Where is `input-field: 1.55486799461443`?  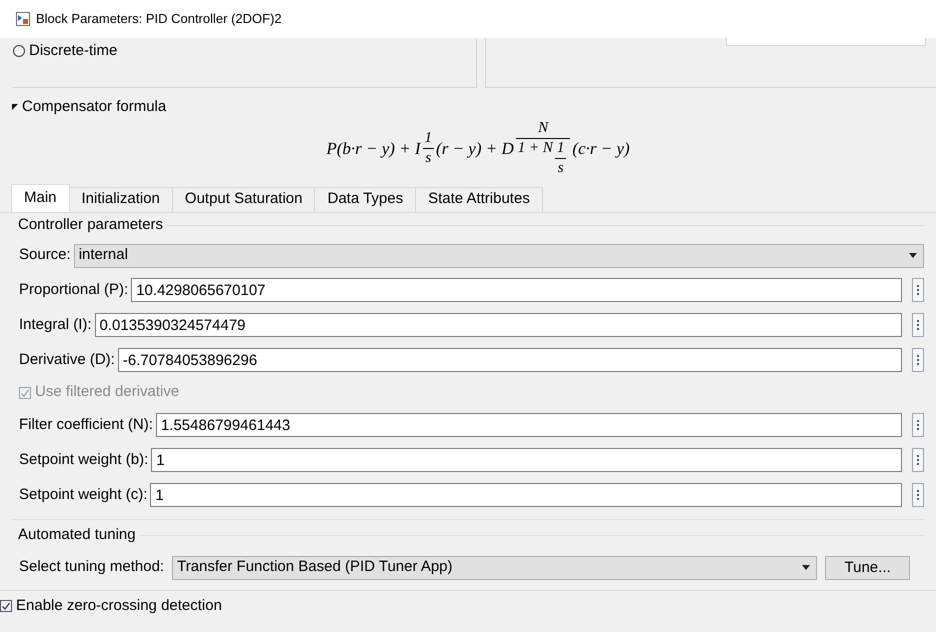 input-field: 1.55486799461443 is located at coordinates (529, 425).